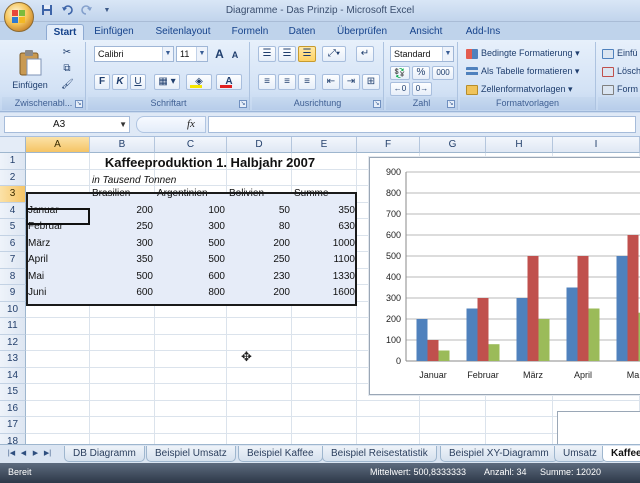  I want to click on cell-styles-button: Zellenformatvorlagen ▾, so click(519, 89).